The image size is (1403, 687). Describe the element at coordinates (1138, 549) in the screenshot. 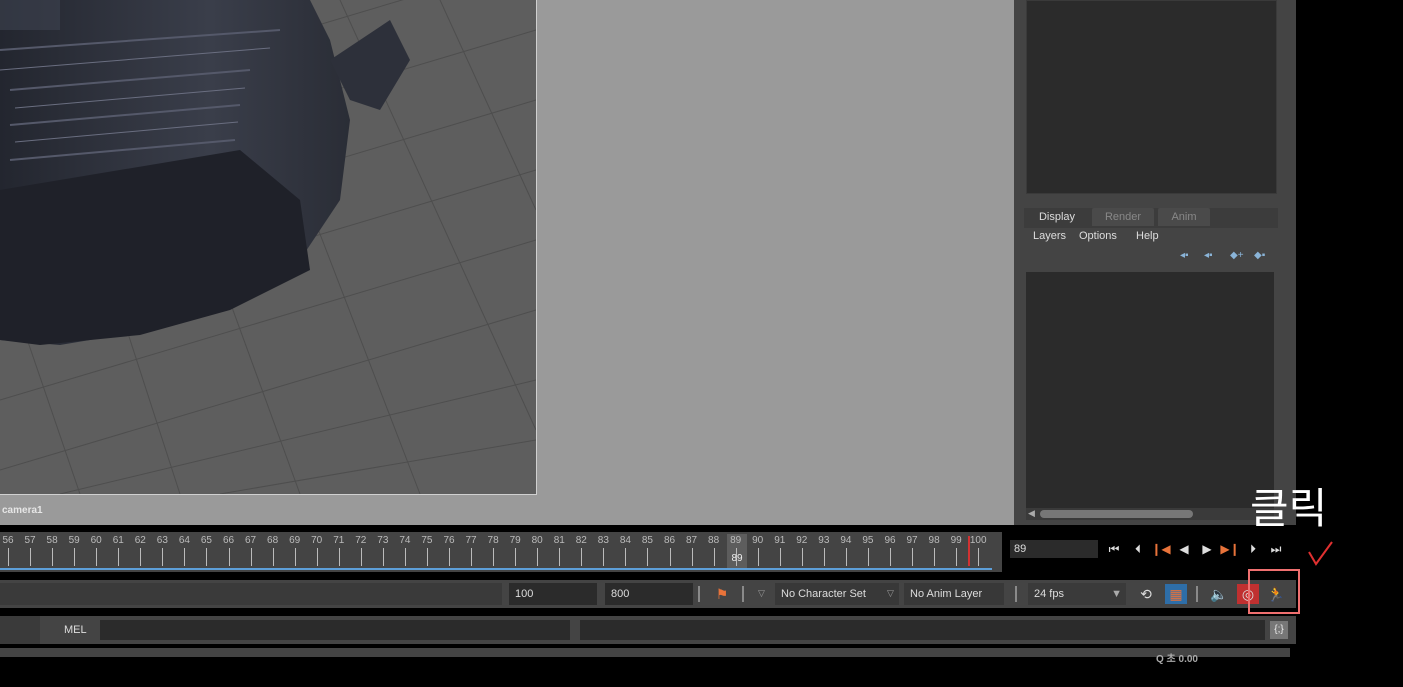

I see `step-back-icon: ⏴` at that location.